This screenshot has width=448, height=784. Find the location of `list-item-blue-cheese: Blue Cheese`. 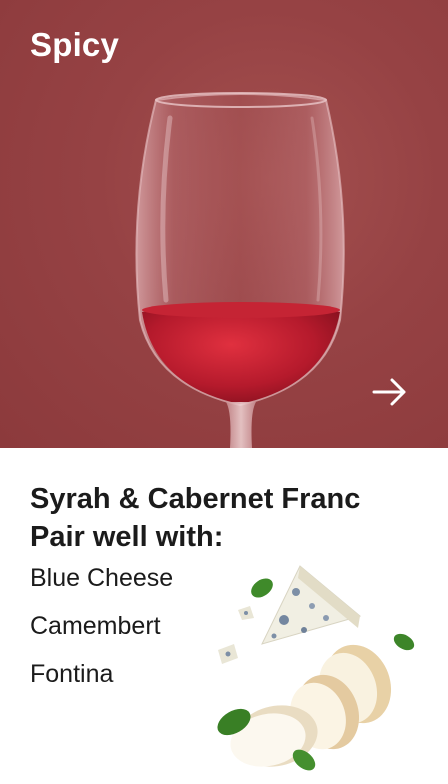

list-item-blue-cheese: Blue Cheese is located at coordinates (102, 578).